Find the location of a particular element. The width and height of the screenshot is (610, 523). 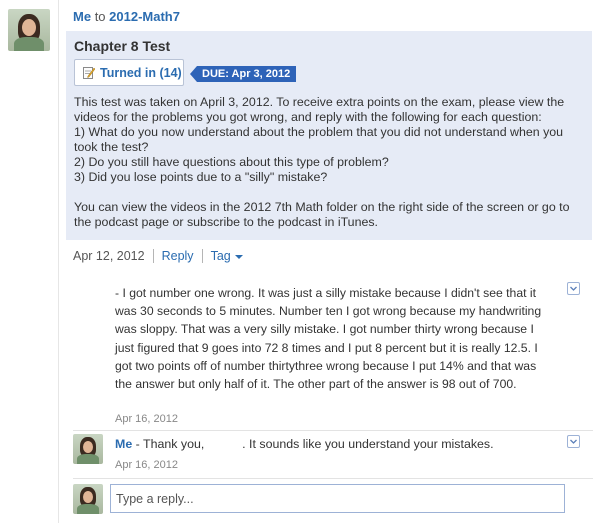

due-date-badge: DUE: Apr 3, 2012 is located at coordinates (243, 74).